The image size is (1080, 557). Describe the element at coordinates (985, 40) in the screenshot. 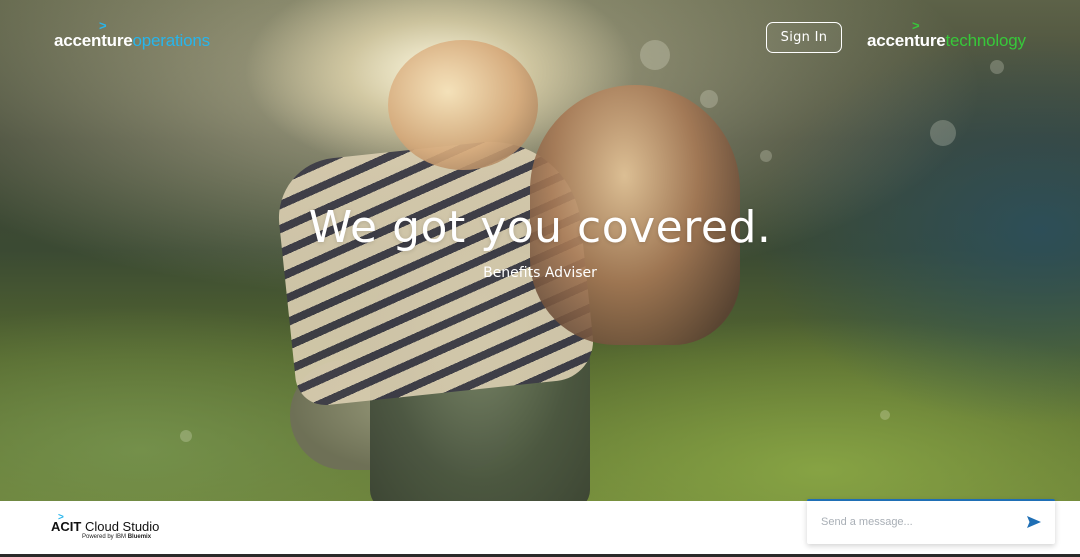

I see `logo-suffix-text: technology` at that location.